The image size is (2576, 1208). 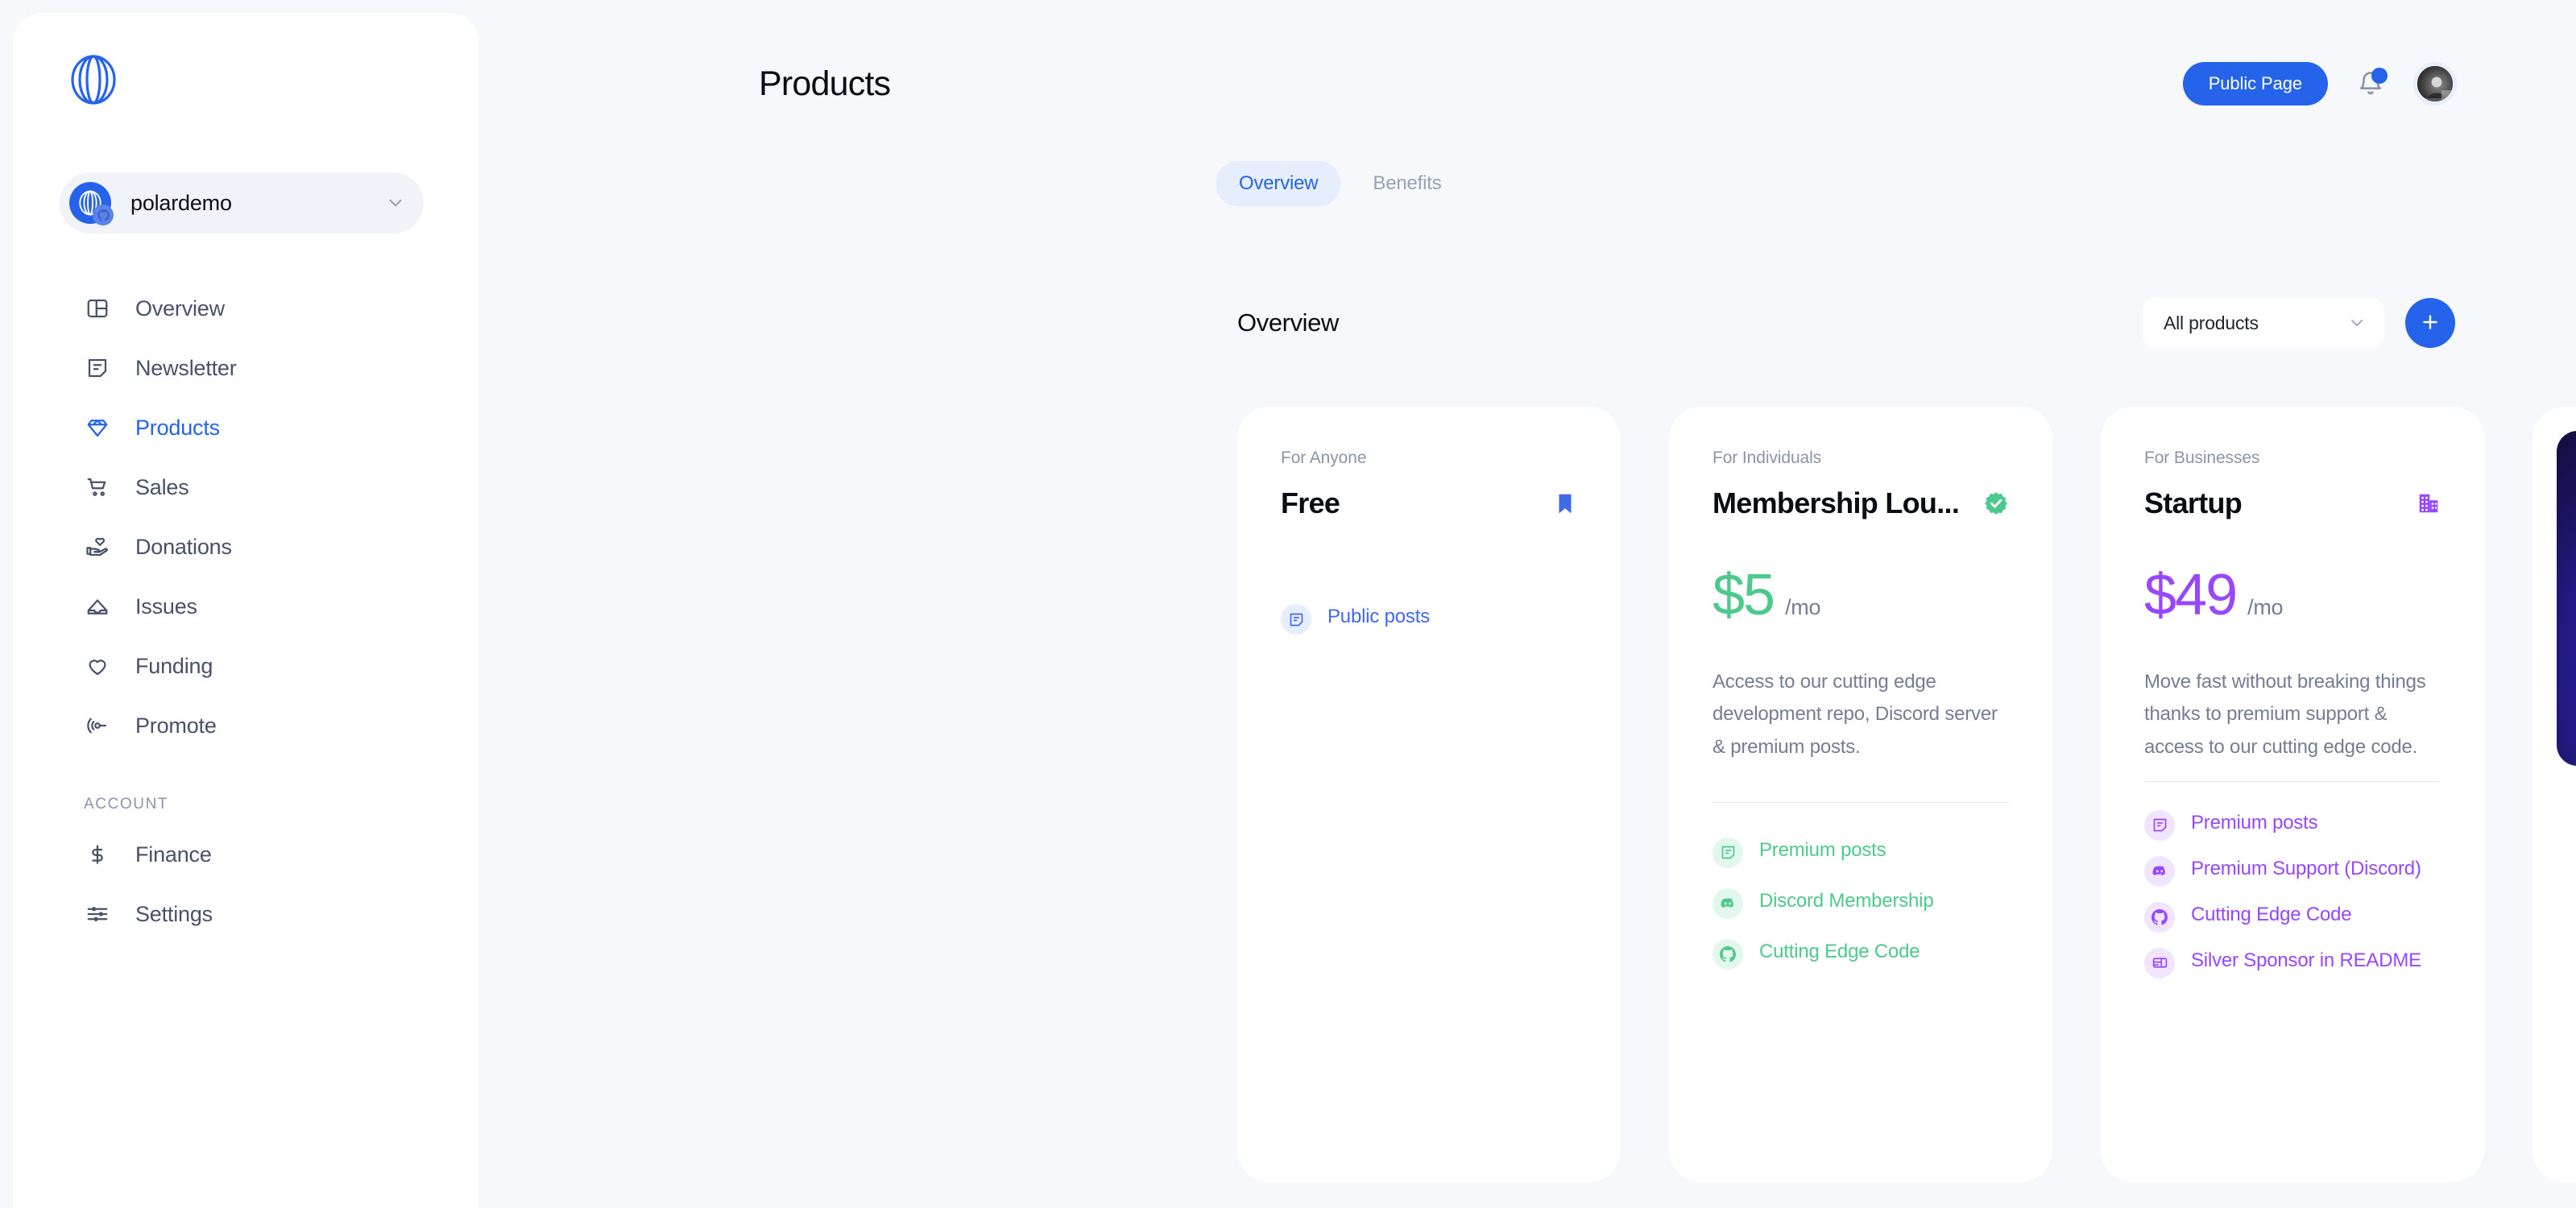 I want to click on org-switcher: polardemo, so click(x=242, y=203).